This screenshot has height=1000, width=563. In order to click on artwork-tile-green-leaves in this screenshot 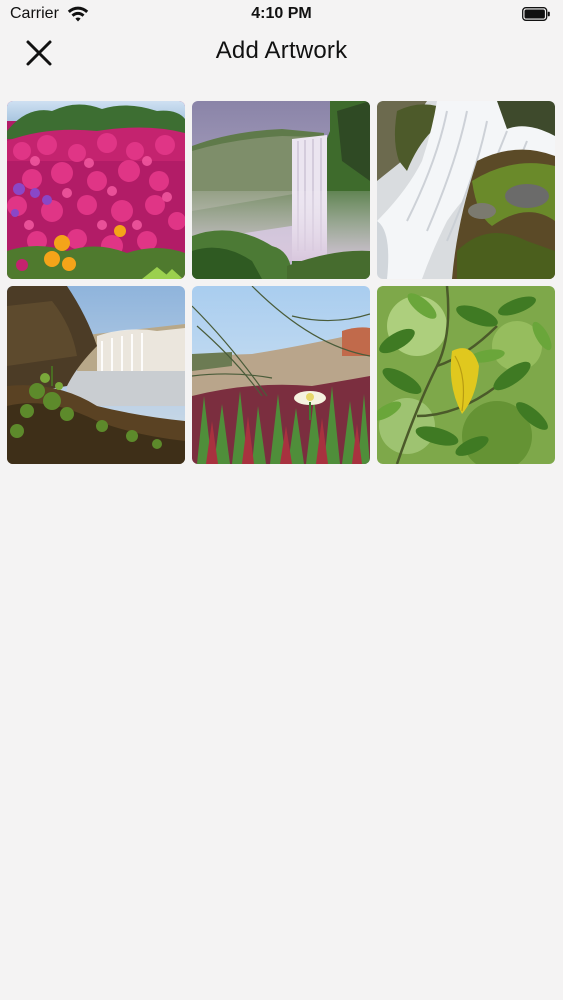, I will do `click(466, 375)`.